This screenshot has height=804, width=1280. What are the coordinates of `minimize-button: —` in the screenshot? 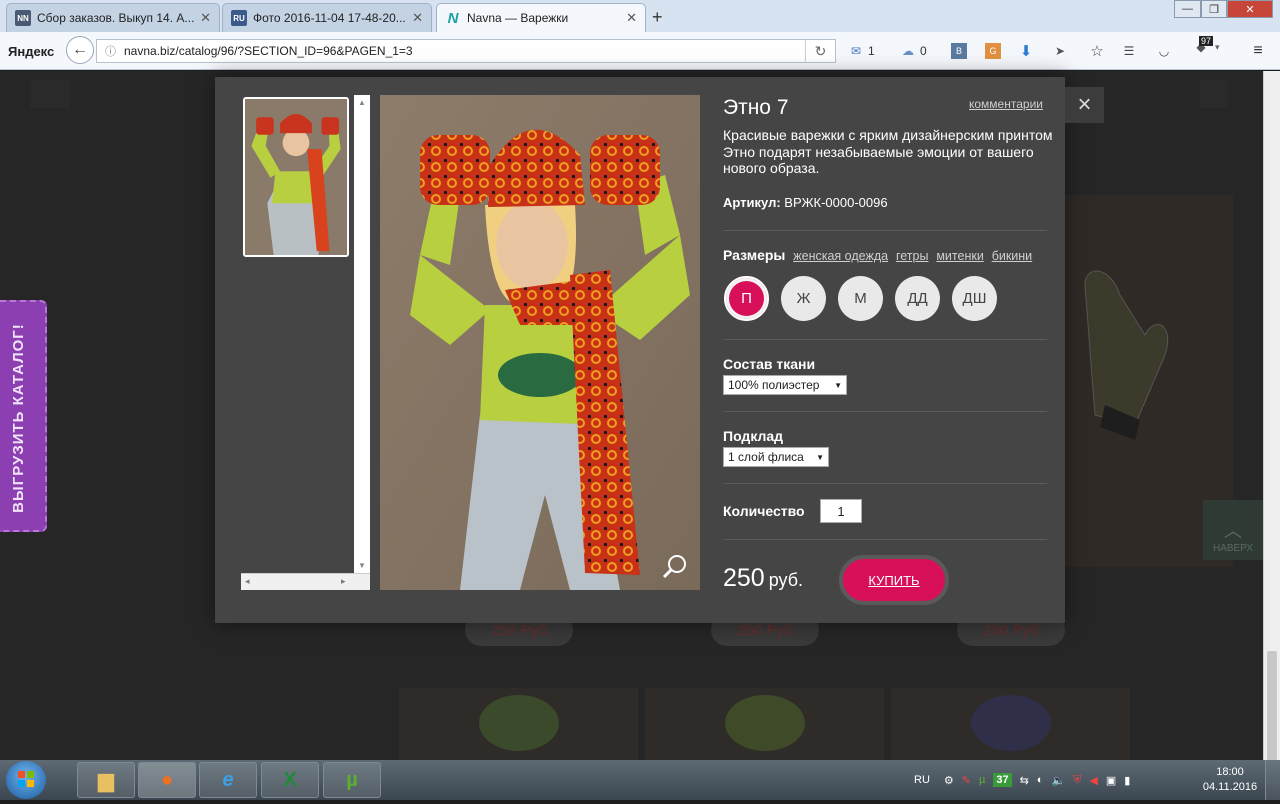 It's located at (1187, 9).